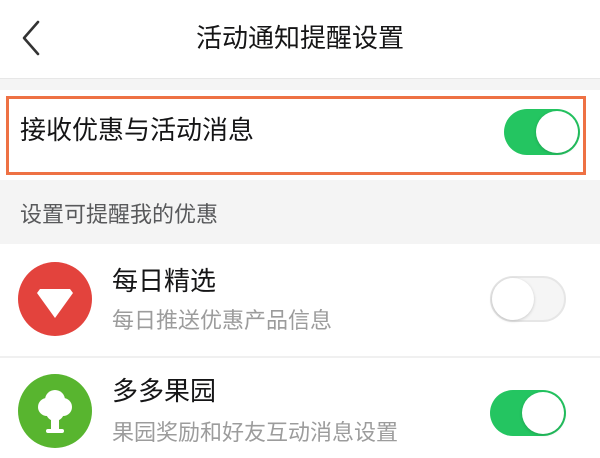  I want to click on receive-setting-toggle, so click(542, 132).